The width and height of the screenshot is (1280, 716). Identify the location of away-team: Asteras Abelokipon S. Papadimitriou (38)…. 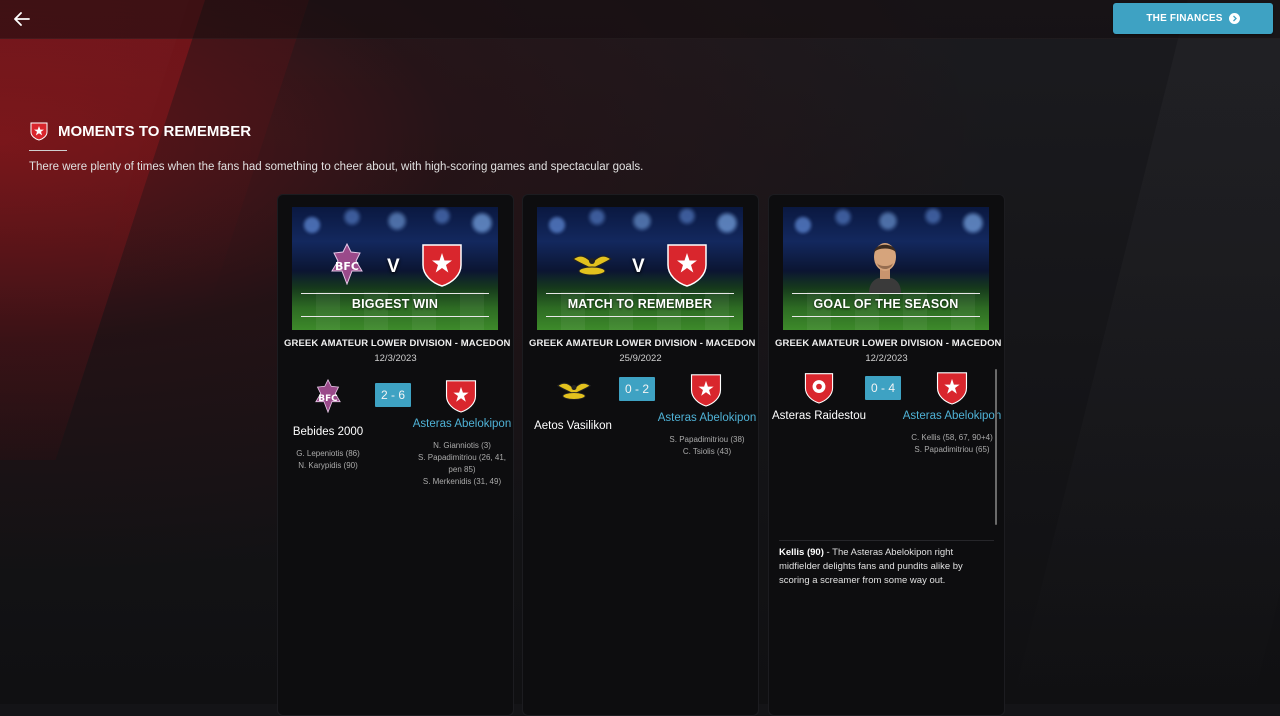
(707, 434).